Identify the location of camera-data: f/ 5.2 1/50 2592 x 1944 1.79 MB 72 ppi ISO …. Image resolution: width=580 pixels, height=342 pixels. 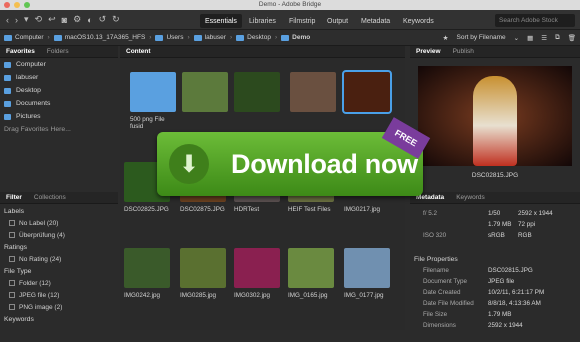
(495, 224).